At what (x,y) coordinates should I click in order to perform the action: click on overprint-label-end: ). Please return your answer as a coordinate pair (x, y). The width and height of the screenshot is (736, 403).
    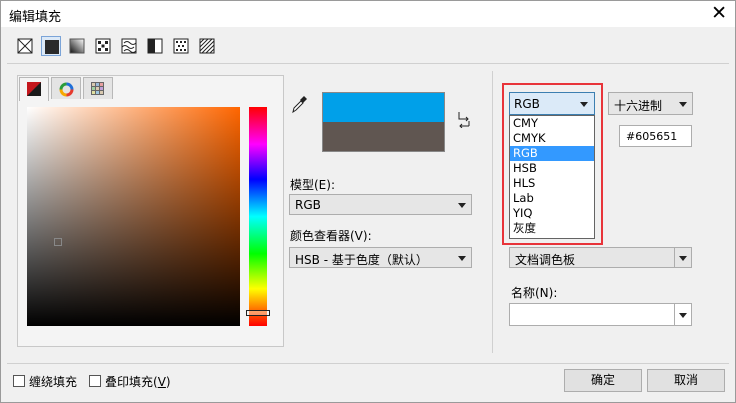
    Looking at the image, I should click on (168, 382).